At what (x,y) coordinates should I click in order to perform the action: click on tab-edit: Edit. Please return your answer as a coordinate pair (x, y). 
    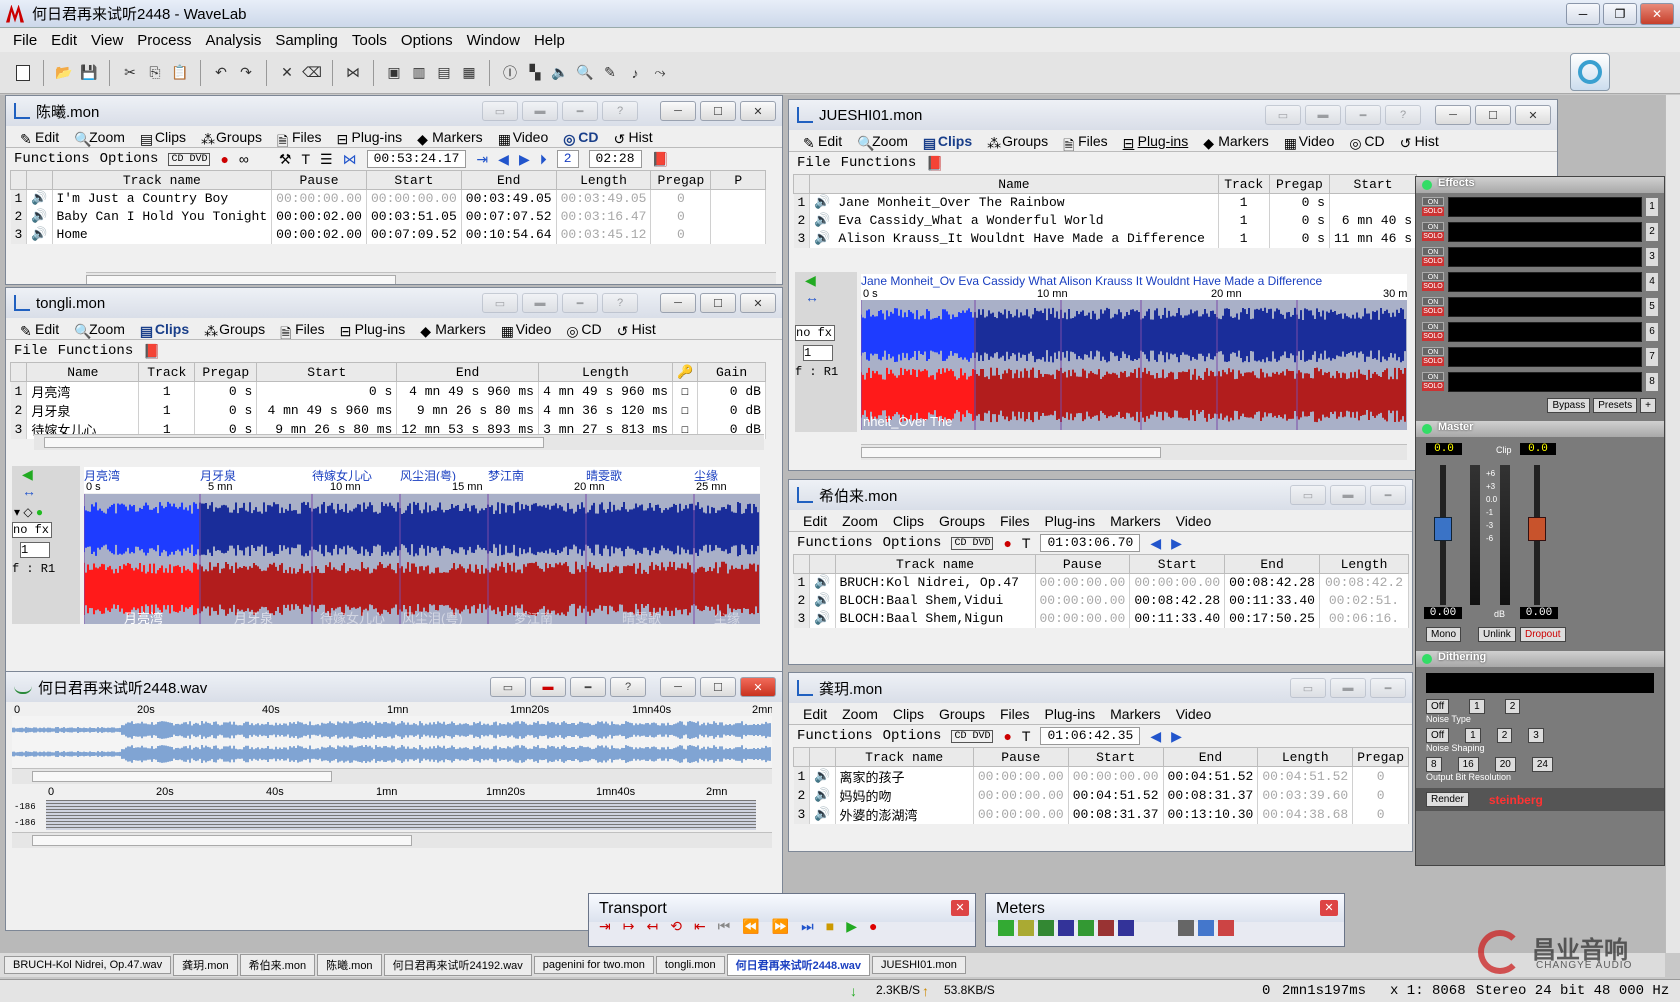
    Looking at the image, I should click on (815, 521).